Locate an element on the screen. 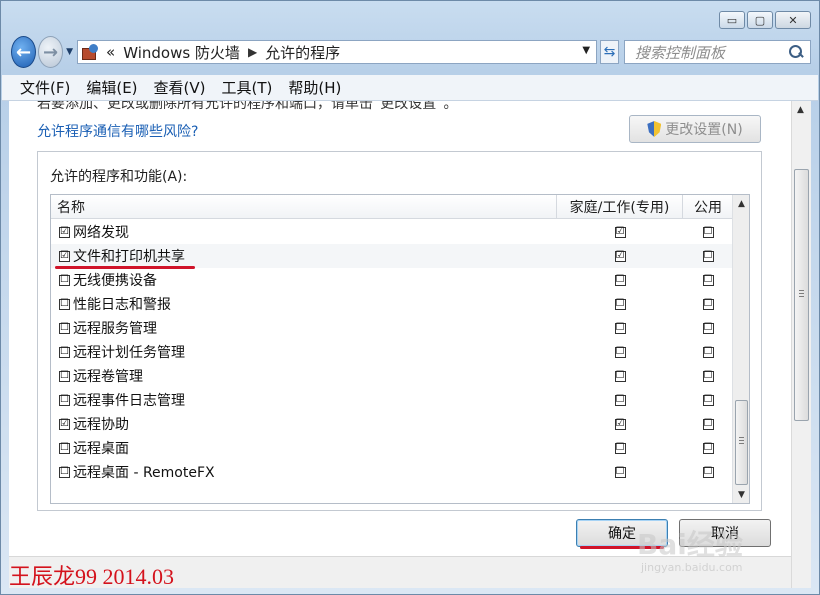 This screenshot has width=820, height=595. address-bar: « Windows 防火墙 ▶ 允许的程序 ▼ is located at coordinates (337, 52).